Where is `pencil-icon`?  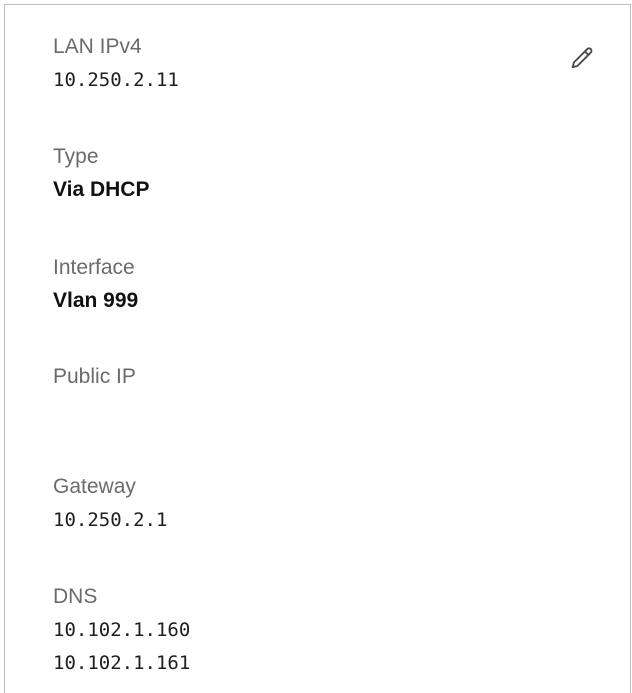
pencil-icon is located at coordinates (582, 61).